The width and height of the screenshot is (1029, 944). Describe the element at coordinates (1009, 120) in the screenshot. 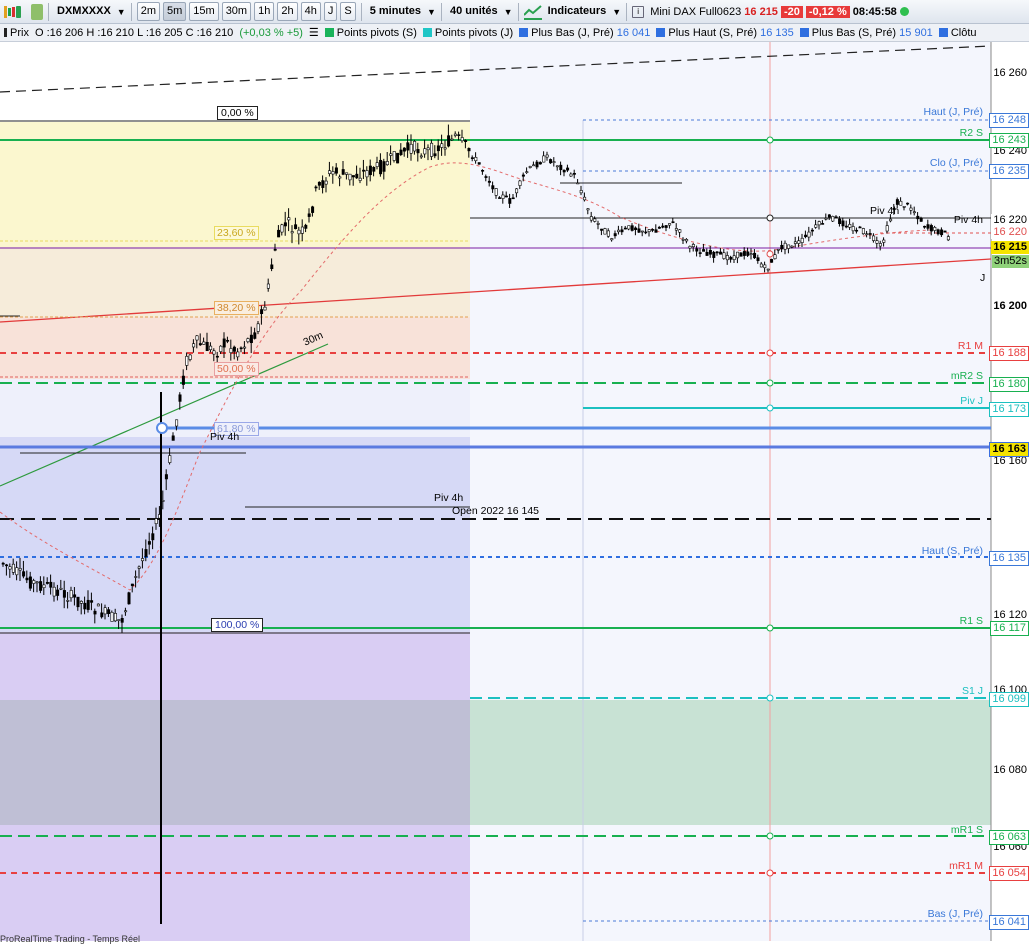

I see `axis-badge-haut-j: 16 248` at that location.